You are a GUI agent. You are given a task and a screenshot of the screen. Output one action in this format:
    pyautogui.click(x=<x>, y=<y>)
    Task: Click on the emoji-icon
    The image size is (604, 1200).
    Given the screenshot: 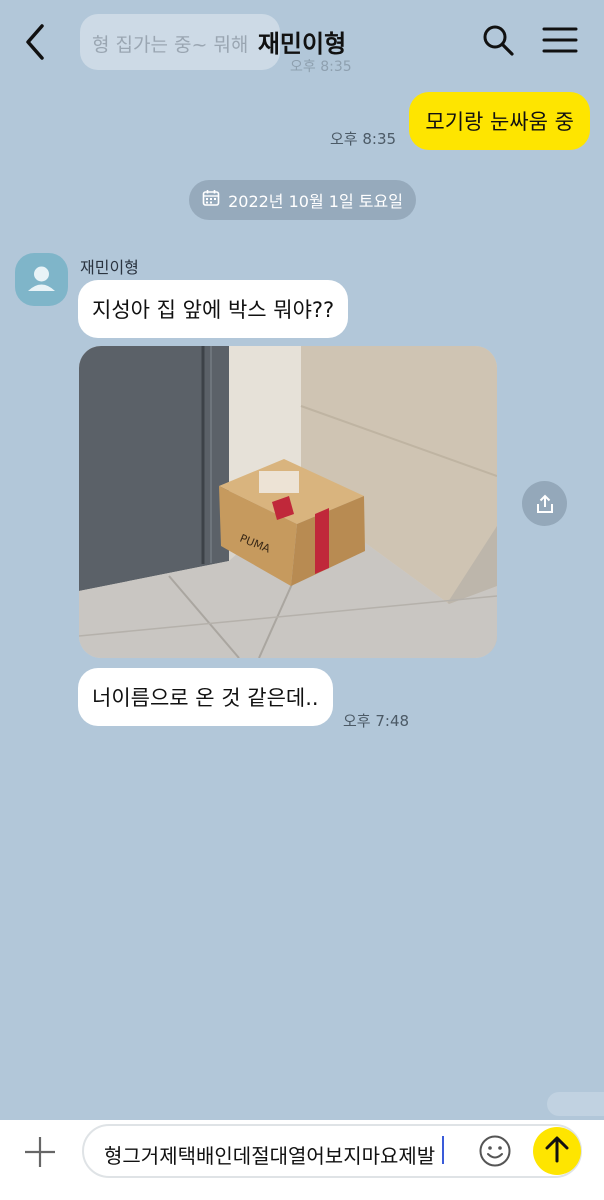 What is the action you would take?
    pyautogui.click(x=495, y=1151)
    